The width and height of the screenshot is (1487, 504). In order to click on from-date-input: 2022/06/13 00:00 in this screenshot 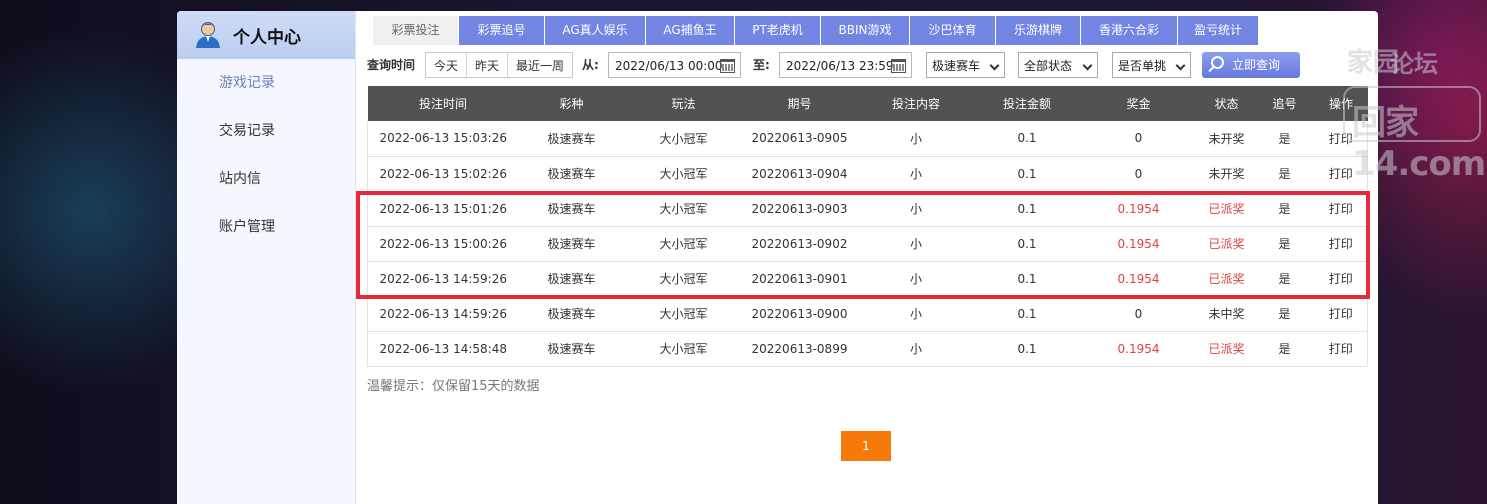, I will do `click(674, 65)`.